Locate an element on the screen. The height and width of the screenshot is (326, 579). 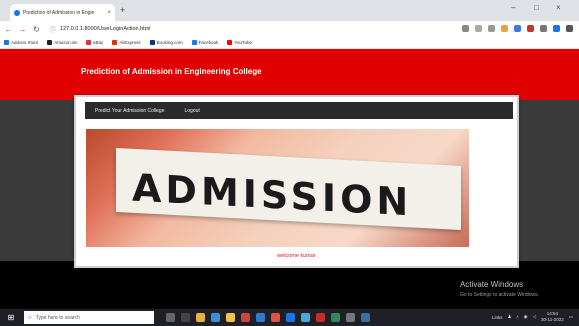
minimize-button: – is located at coordinates (513, 7).